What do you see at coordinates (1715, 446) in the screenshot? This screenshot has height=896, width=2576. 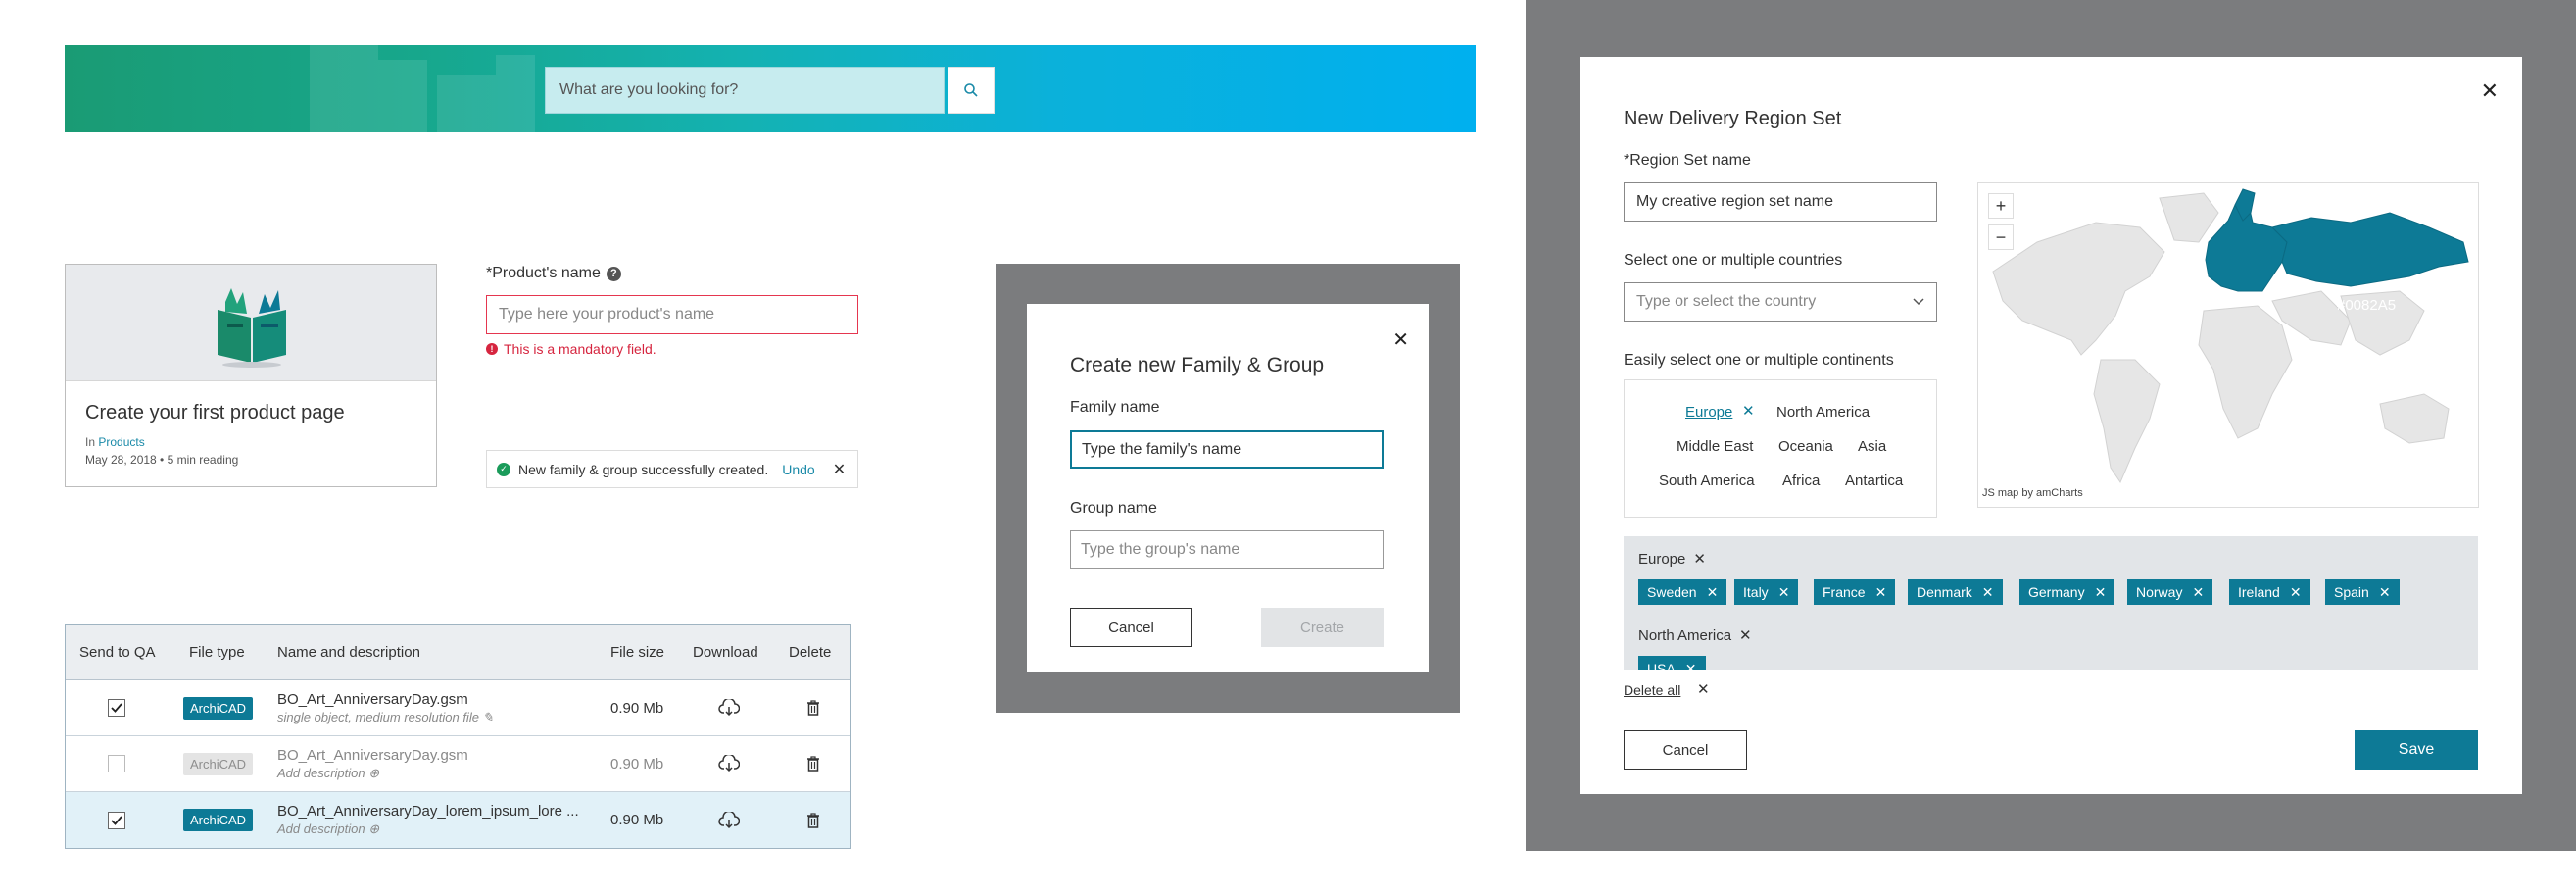 I see `continent-middle-east: Middle East` at bounding box center [1715, 446].